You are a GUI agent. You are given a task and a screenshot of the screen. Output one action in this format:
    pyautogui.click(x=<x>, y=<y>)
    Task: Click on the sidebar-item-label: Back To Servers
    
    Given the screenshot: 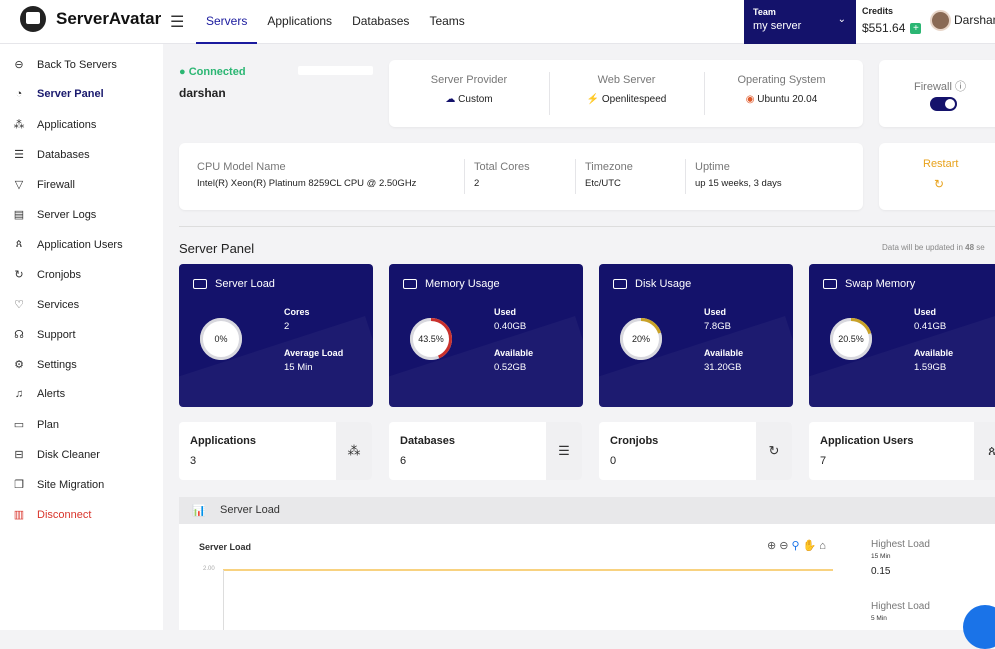 What is the action you would take?
    pyautogui.click(x=77, y=64)
    